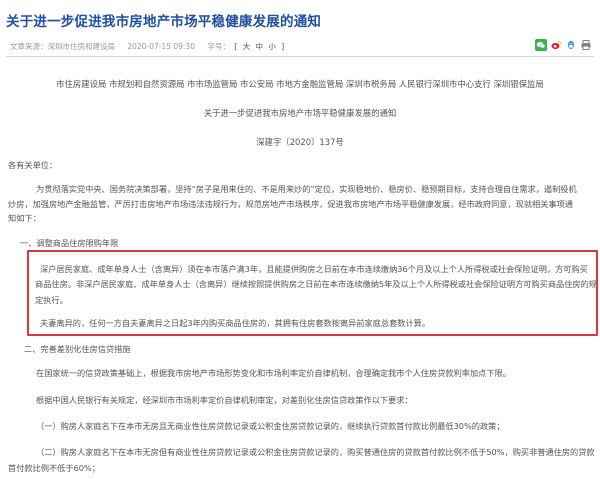 This screenshot has width=600, height=479. What do you see at coordinates (164, 22) in the screenshot?
I see `article-title: 关于进一步促进我市房地产市场平稳健康发展的通知` at bounding box center [164, 22].